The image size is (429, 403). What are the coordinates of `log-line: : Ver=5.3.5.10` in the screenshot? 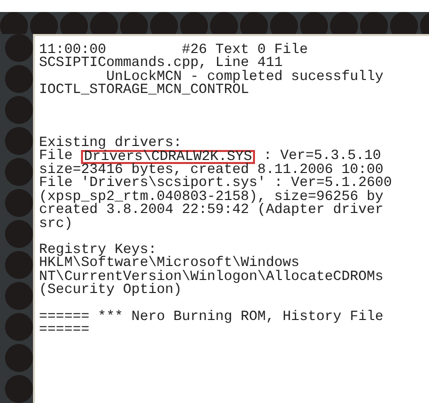 It's located at (322, 157).